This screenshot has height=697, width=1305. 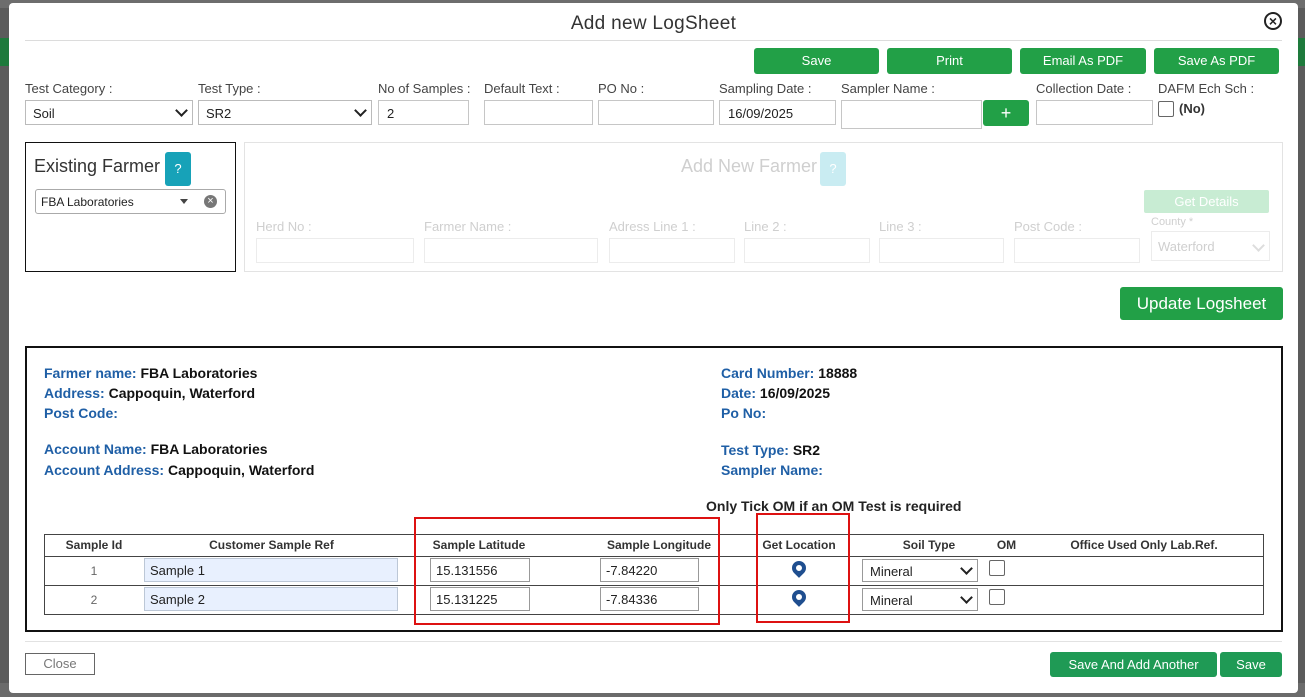 I want to click on account-address-info: Account Address: Cappoquin, Waterford, so click(x=179, y=470).